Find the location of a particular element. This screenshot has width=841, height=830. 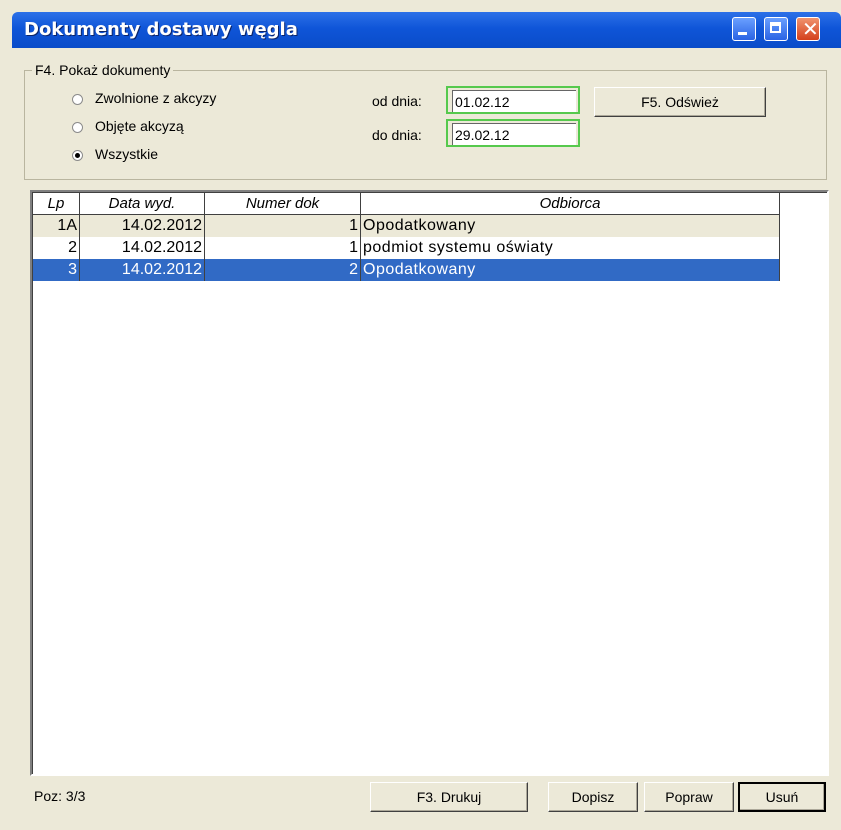

title-bar: Dokumenty dostawy węgla ✕ is located at coordinates (426, 30).